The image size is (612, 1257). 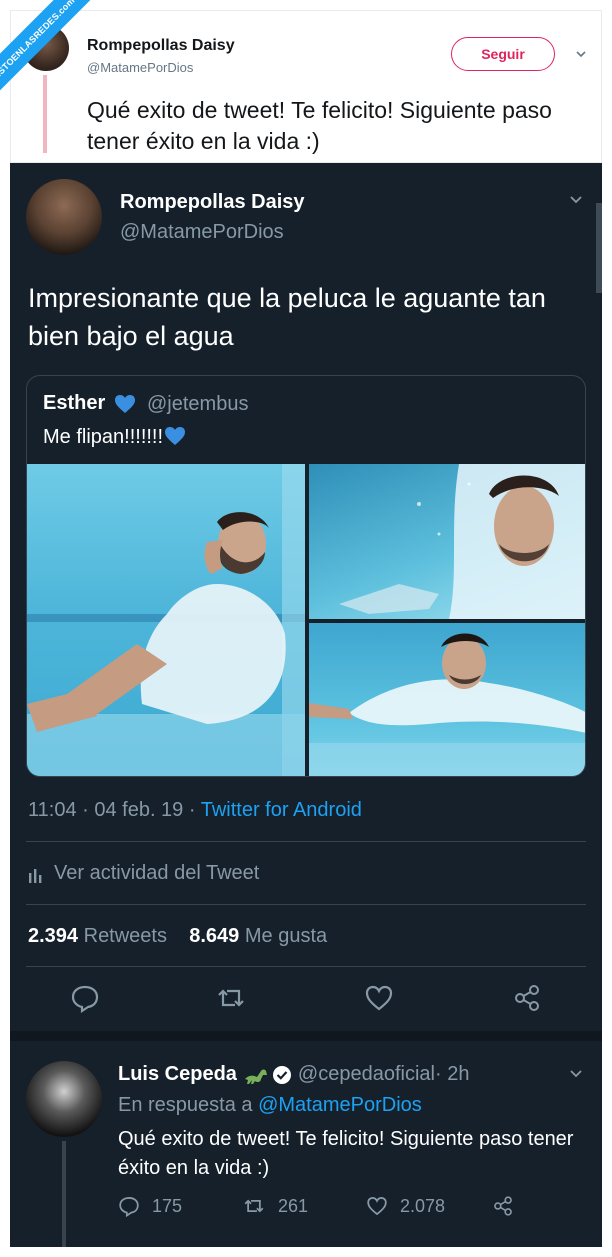 What do you see at coordinates (281, 1074) in the screenshot?
I see `verified-badge-icon` at bounding box center [281, 1074].